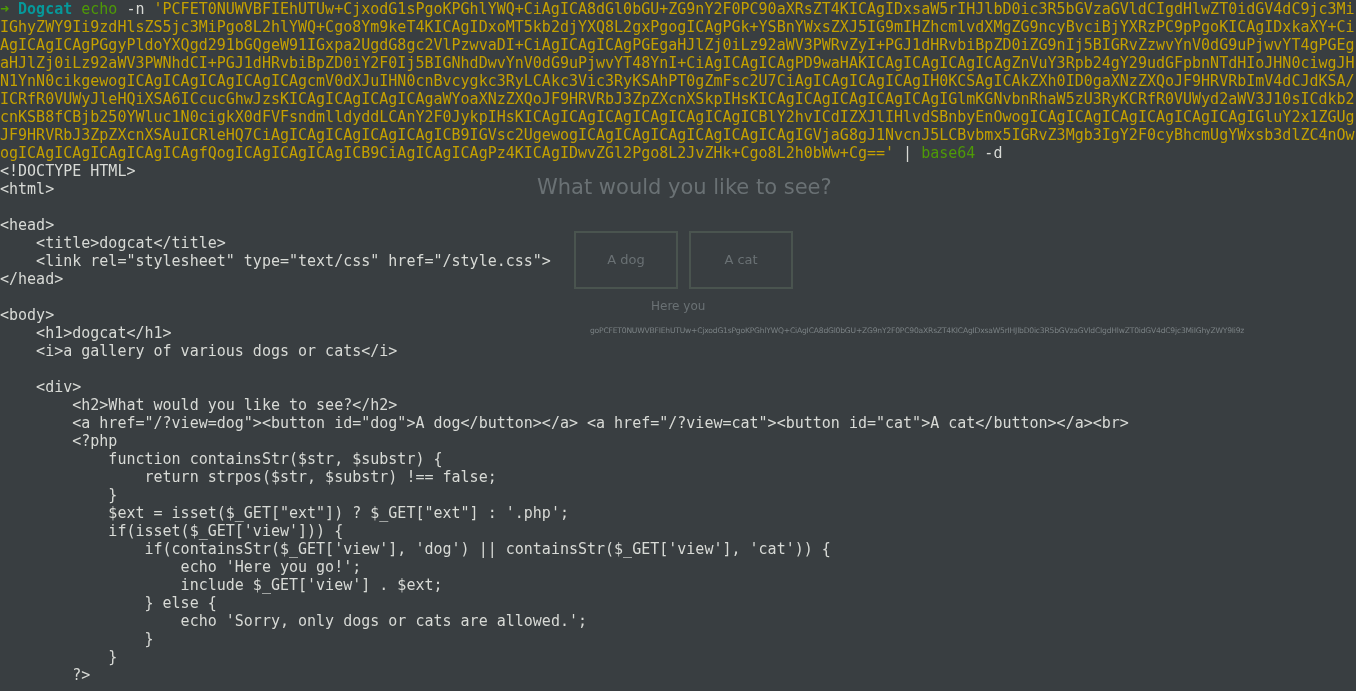 The height and width of the screenshot is (691, 1356). I want to click on code-line: echo 'Here you go!';, so click(270, 567).